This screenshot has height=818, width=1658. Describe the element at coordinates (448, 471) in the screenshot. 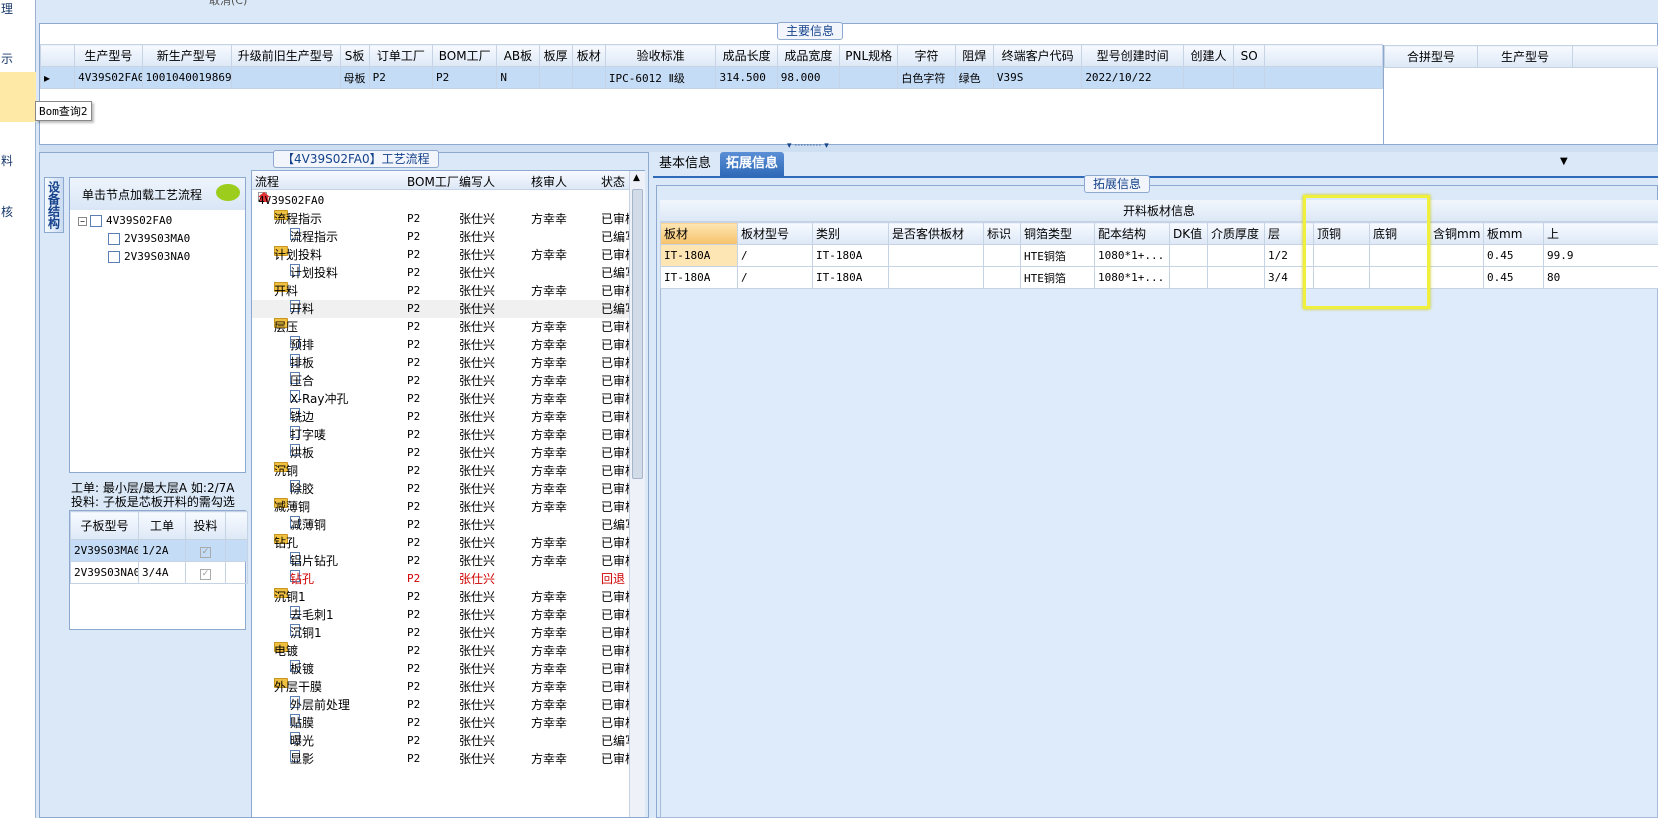

I see `tree-row: −沉铜P2张仕兴方幸幸已审核` at that location.